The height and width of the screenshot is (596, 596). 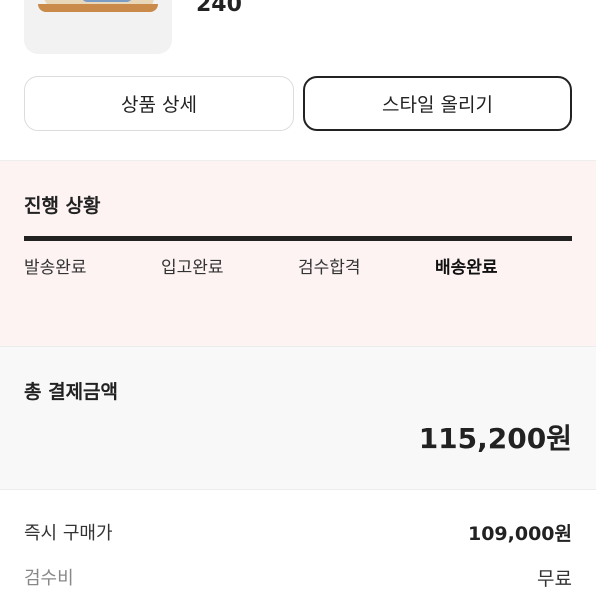 I want to click on total-payment-label: 총 결제금액, so click(x=71, y=392).